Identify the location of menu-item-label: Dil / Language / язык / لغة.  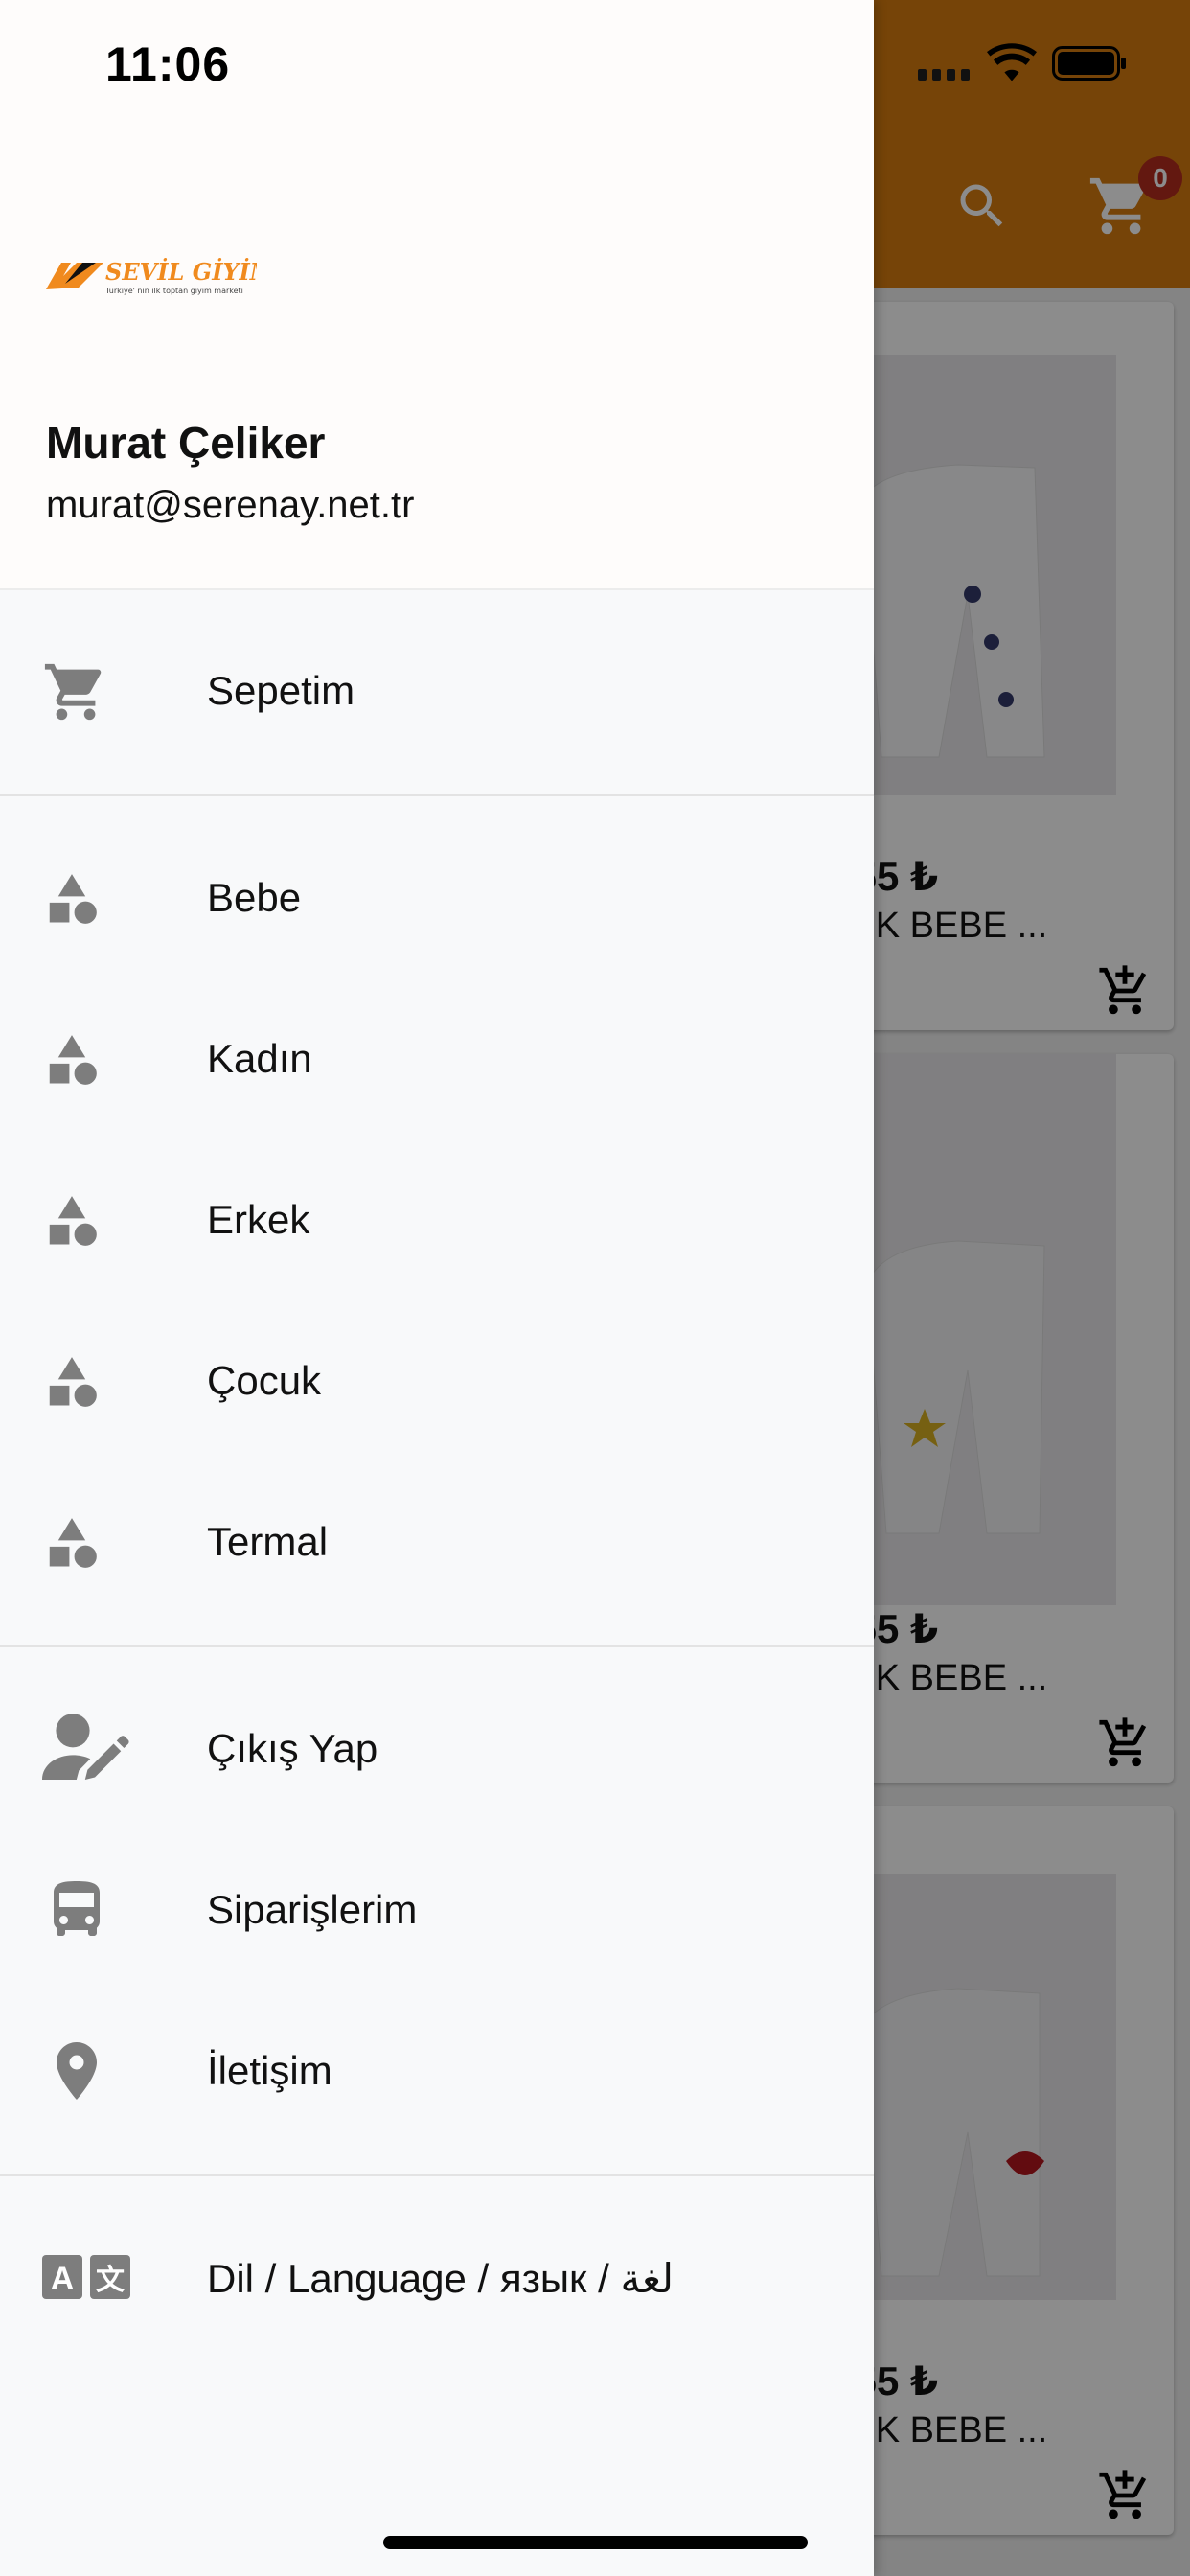
(441, 2278).